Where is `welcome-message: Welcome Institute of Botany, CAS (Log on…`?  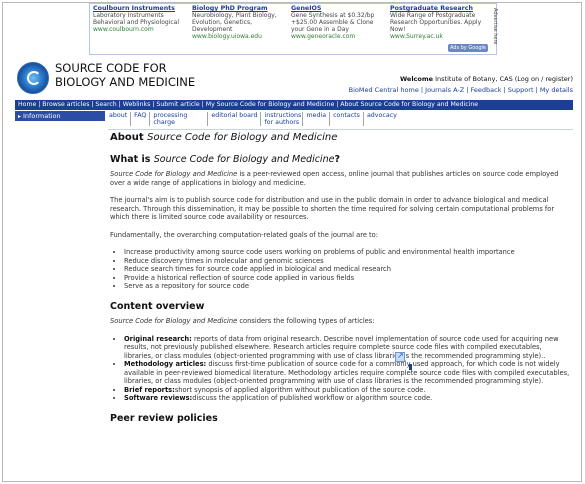 welcome-message: Welcome Institute of Botany, CAS (Log on… is located at coordinates (486, 79).